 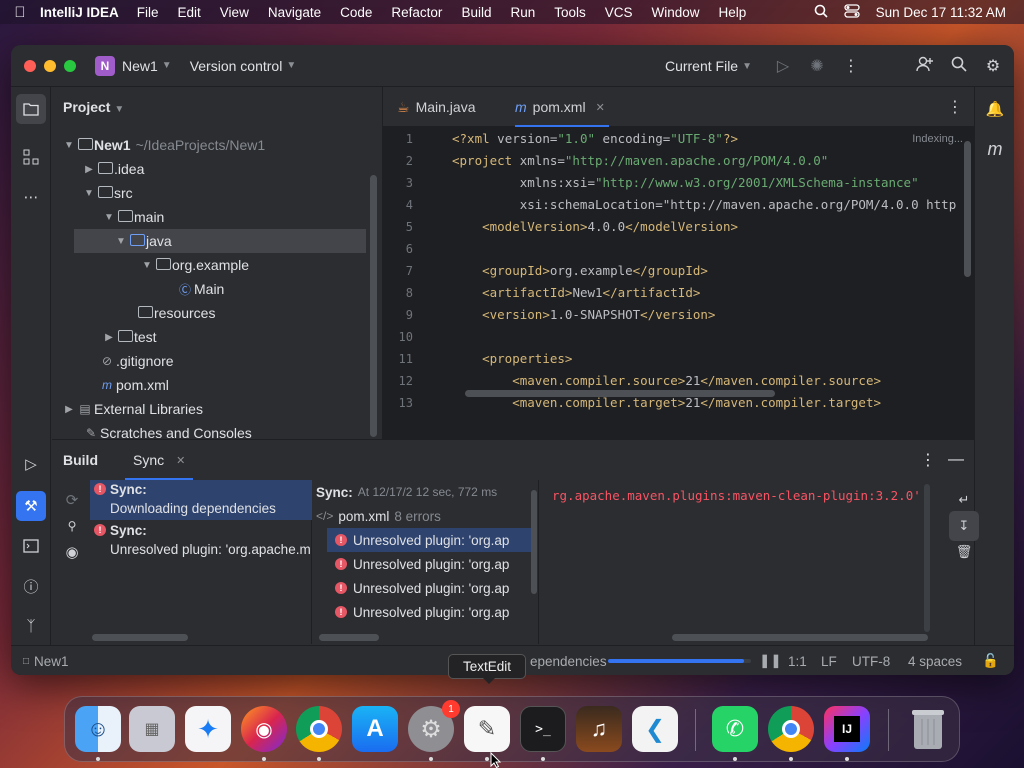 What do you see at coordinates (783, 66) in the screenshot?
I see `run-icon: ▷` at bounding box center [783, 66].